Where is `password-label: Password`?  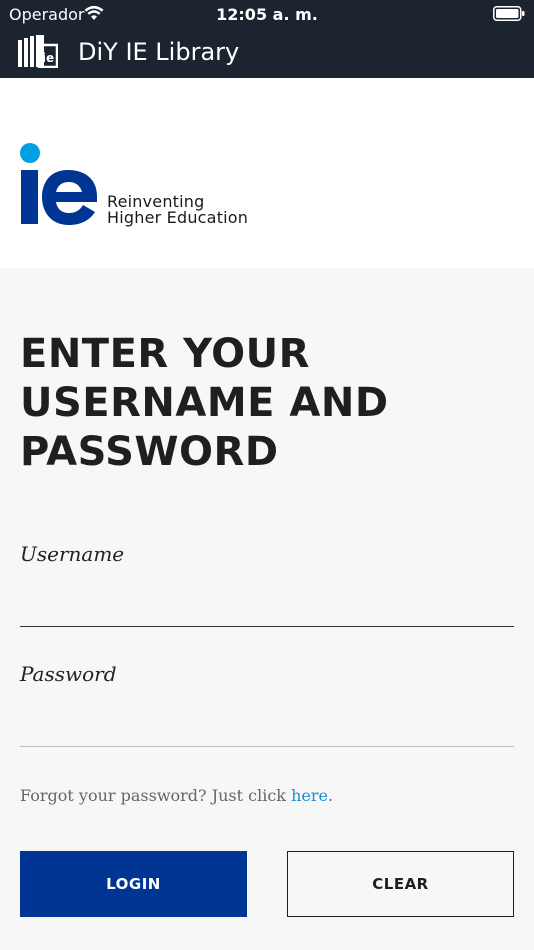
password-label: Password is located at coordinates (68, 674).